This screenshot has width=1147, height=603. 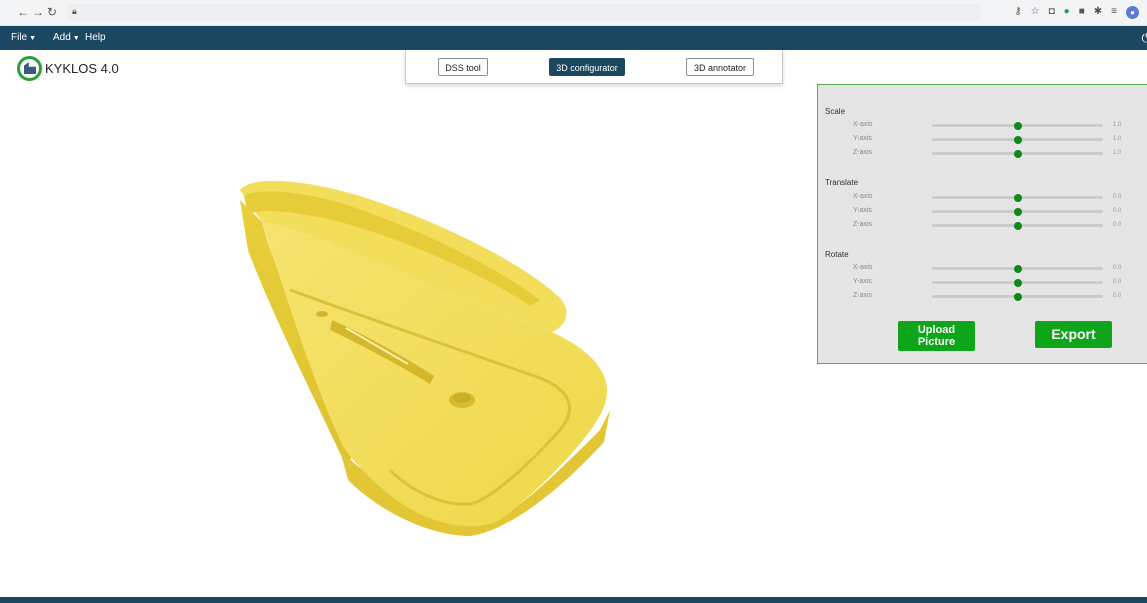 I want to click on scale-y-label: Y-axis, so click(x=862, y=138).